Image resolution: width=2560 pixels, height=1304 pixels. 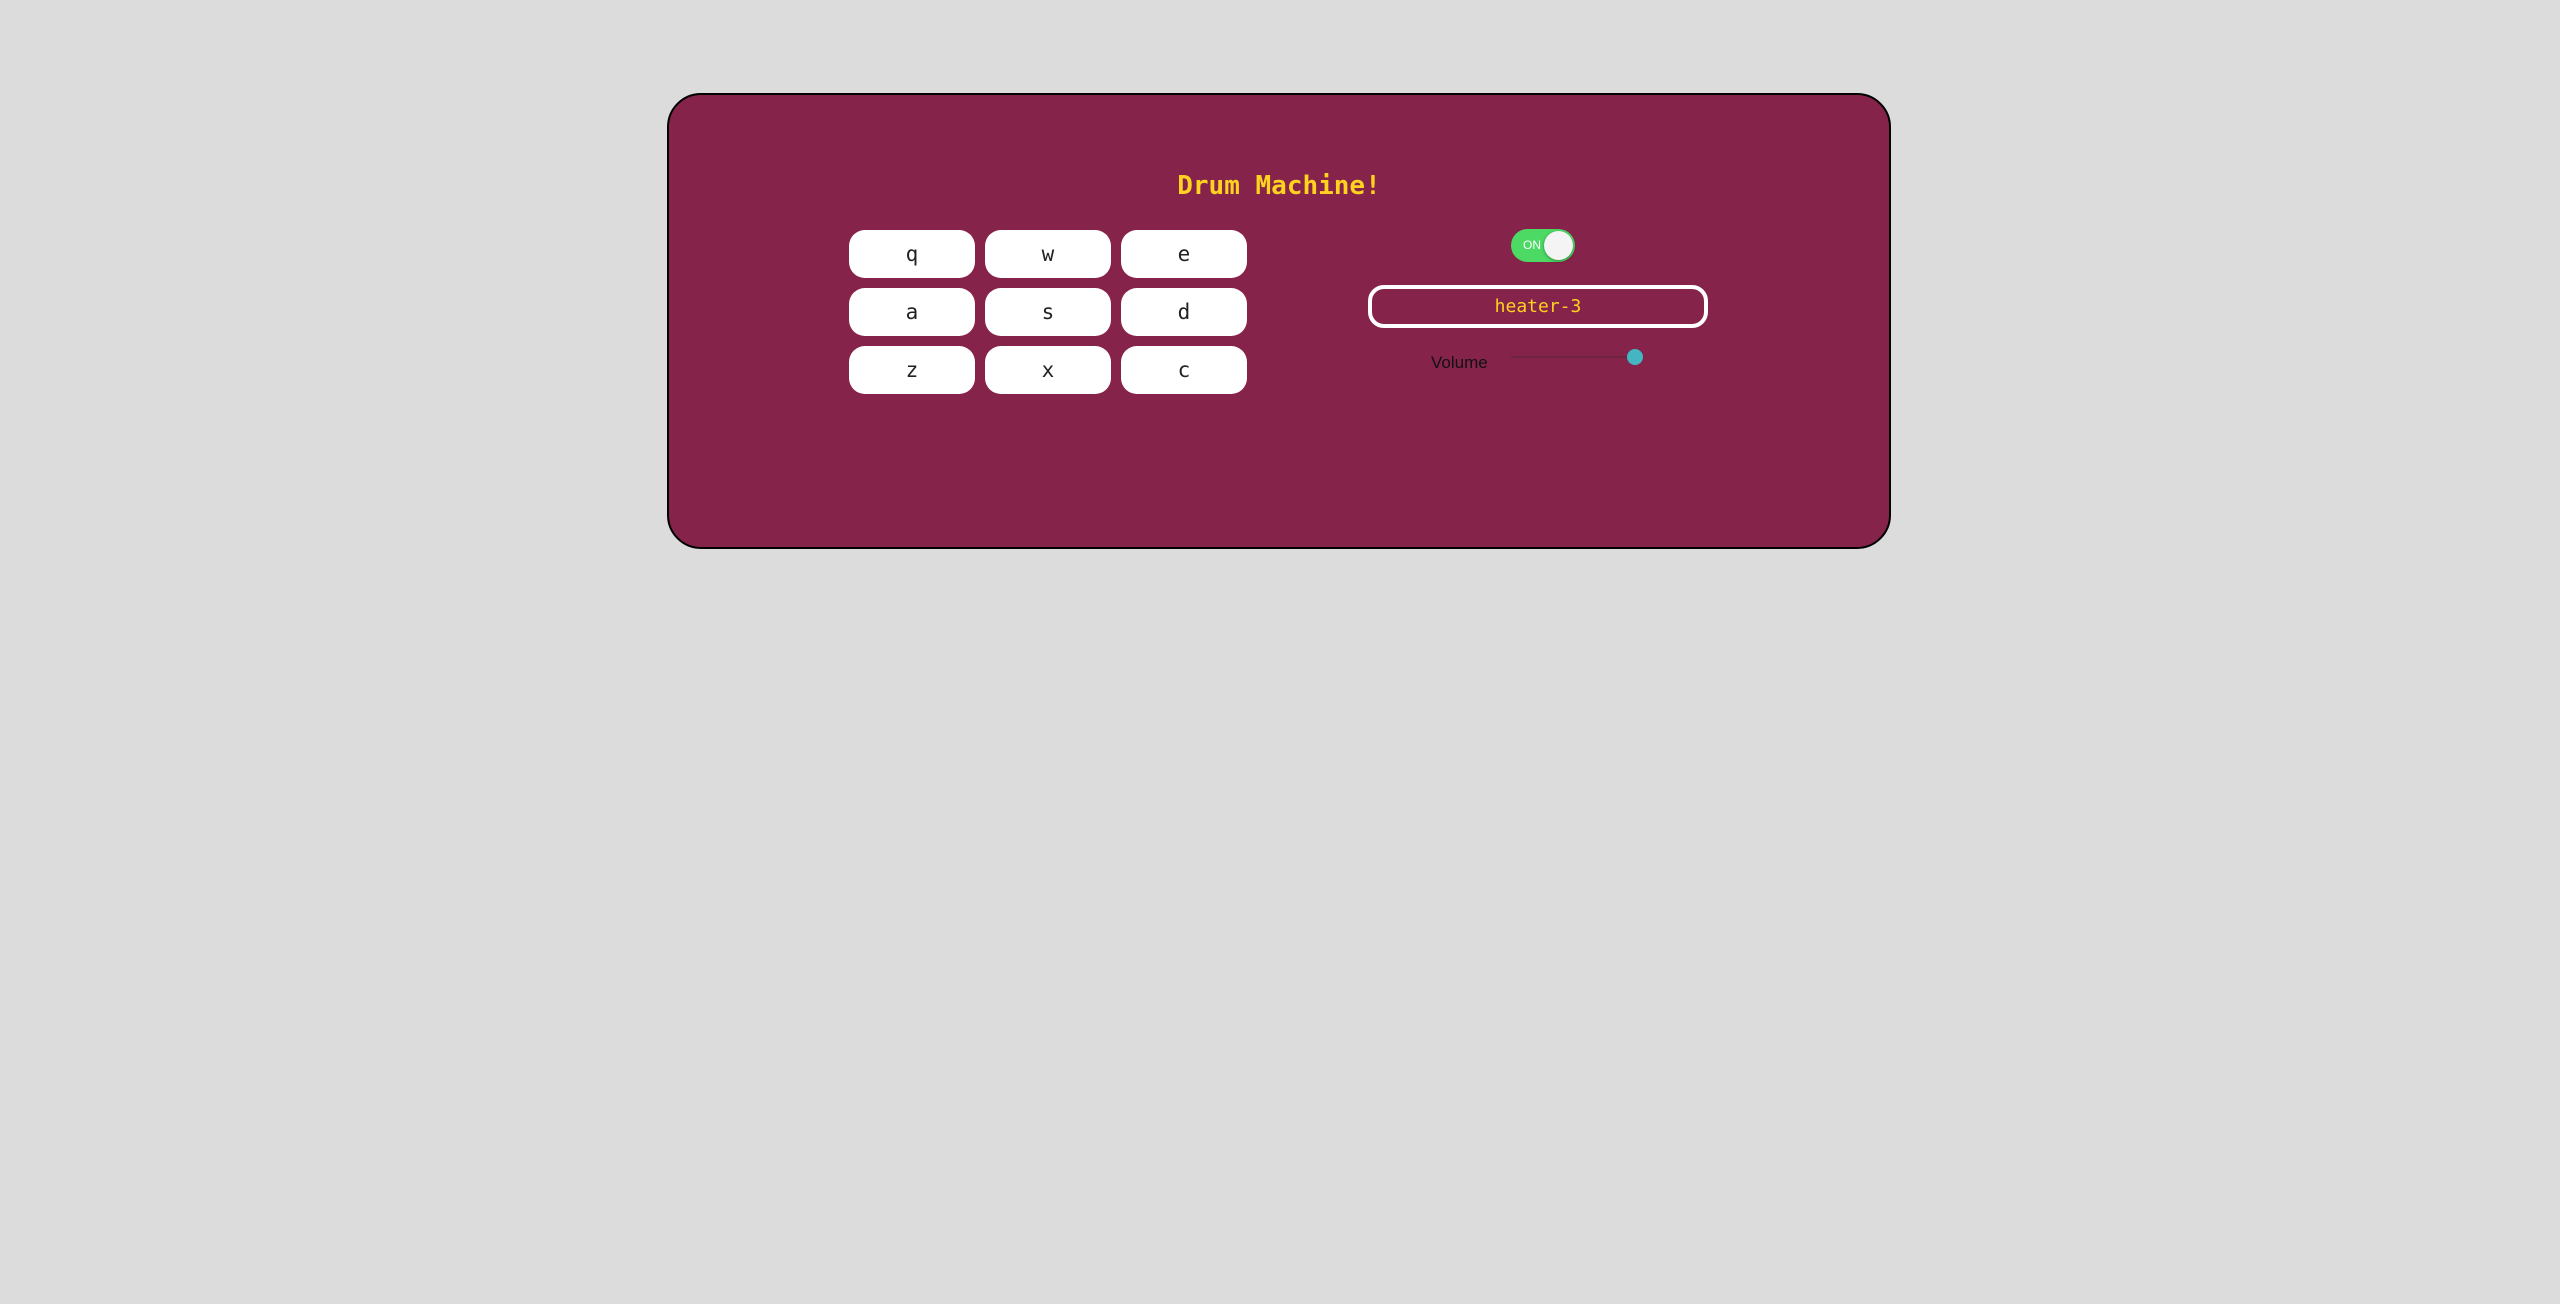 What do you see at coordinates (1459, 362) in the screenshot?
I see `volume-label: Volume` at bounding box center [1459, 362].